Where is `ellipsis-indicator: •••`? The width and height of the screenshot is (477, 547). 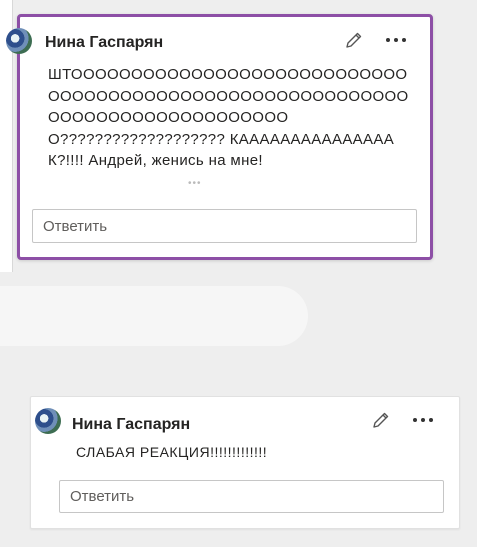 ellipsis-indicator: ••• is located at coordinates (195, 183).